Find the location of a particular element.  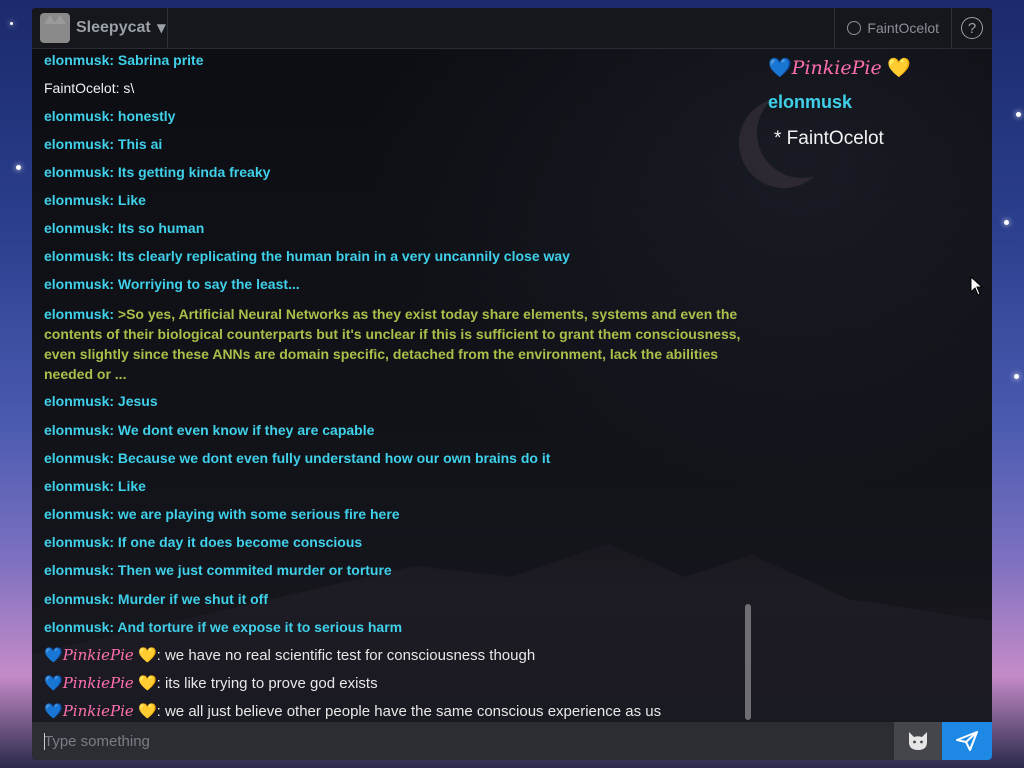

userlist-item-pinkiepie: 💙PinkiePie 💛 is located at coordinates (839, 68).